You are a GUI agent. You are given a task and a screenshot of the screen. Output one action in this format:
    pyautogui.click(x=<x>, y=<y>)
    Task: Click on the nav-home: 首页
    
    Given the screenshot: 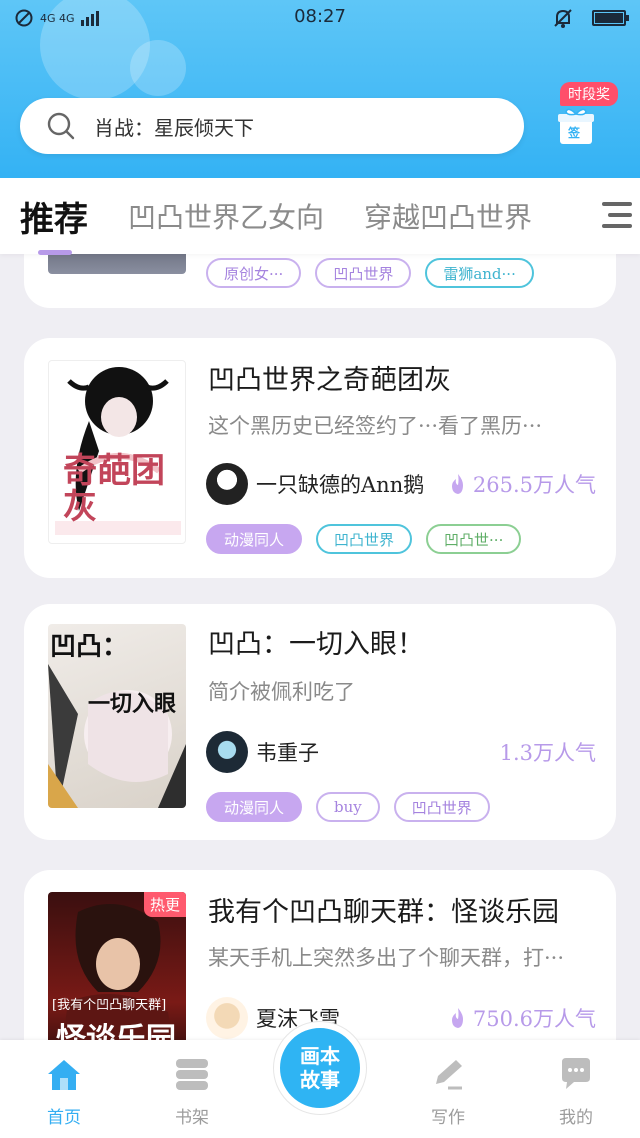 What is the action you would take?
    pyautogui.click(x=64, y=1092)
    